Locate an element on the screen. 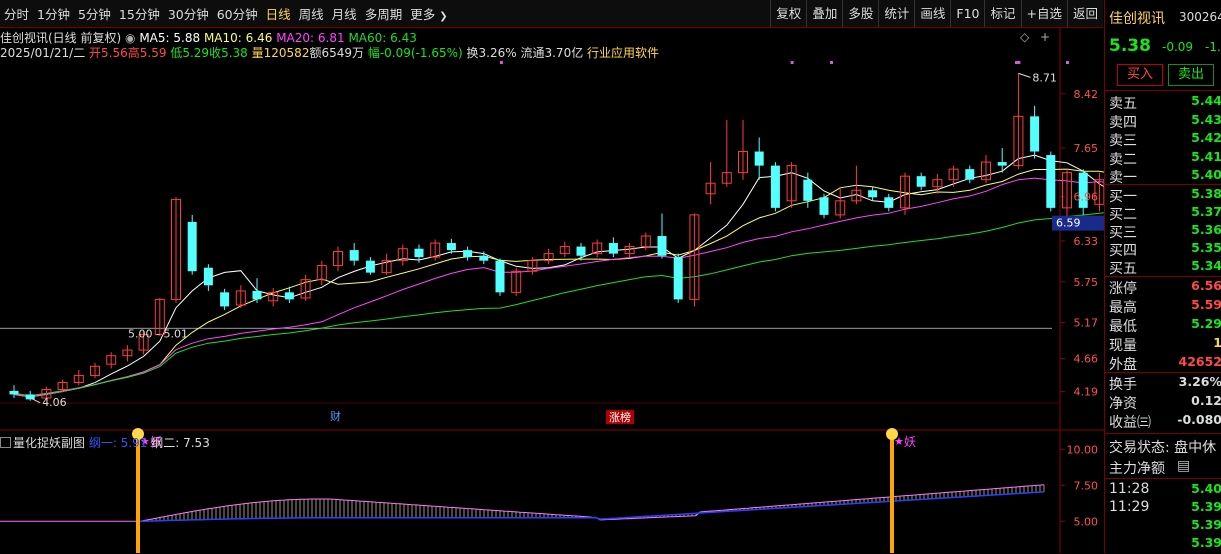  tab-30min: 30分钟 is located at coordinates (188, 13).